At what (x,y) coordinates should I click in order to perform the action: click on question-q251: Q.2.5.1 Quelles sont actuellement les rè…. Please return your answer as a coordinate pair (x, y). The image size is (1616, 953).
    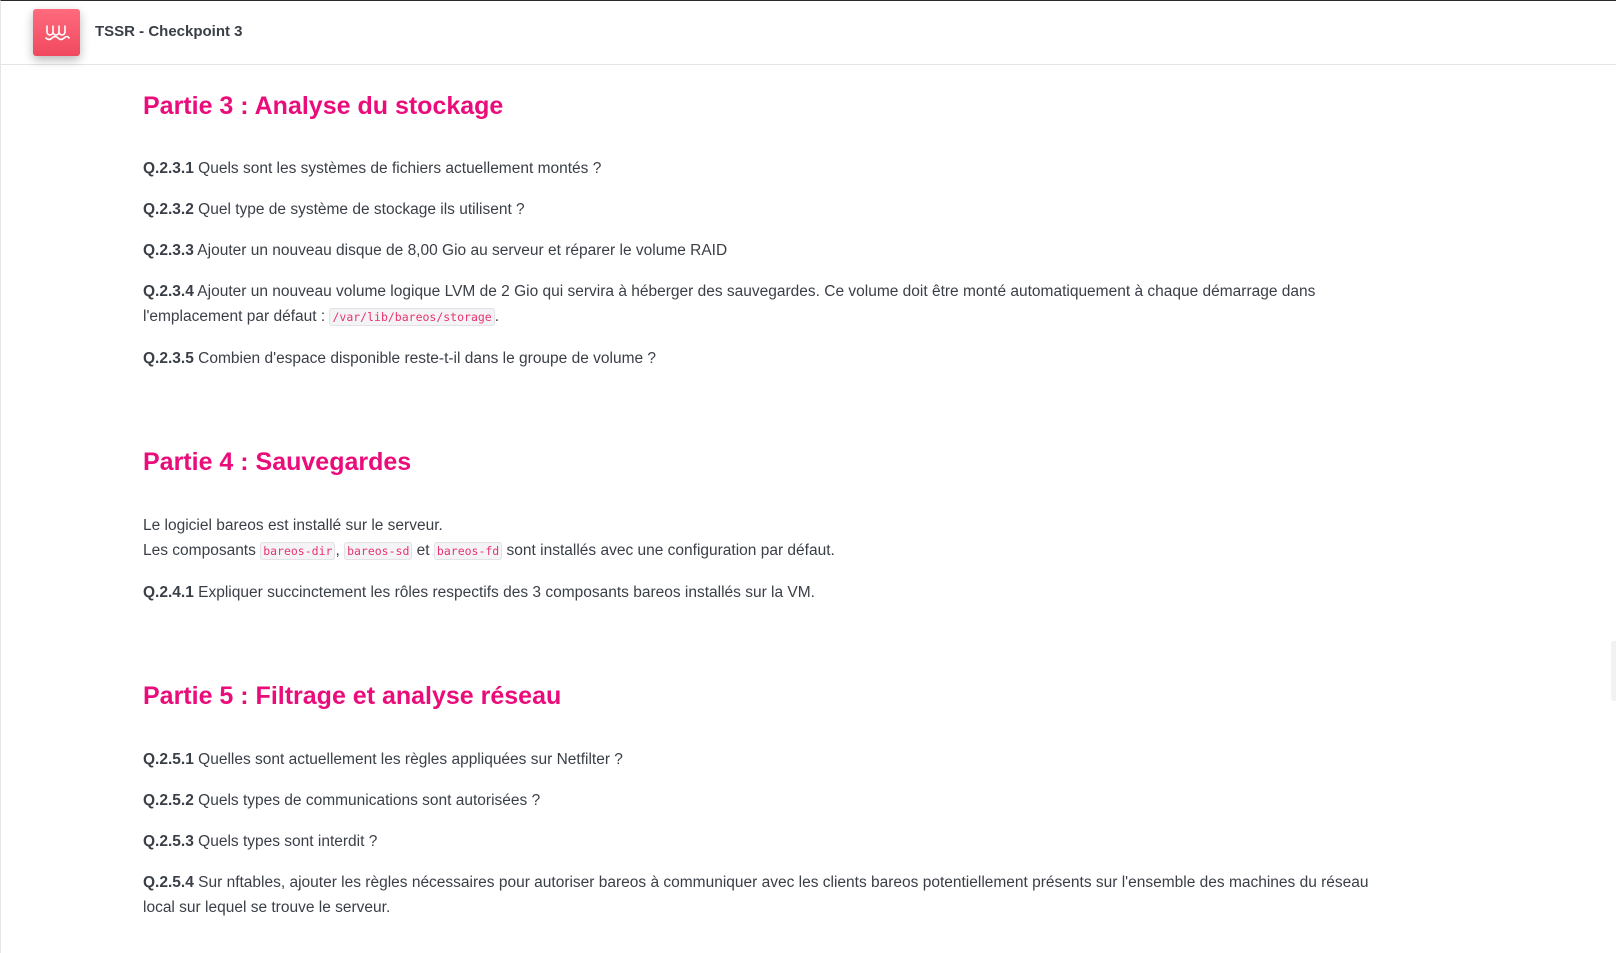
    Looking at the image, I should click on (383, 759).